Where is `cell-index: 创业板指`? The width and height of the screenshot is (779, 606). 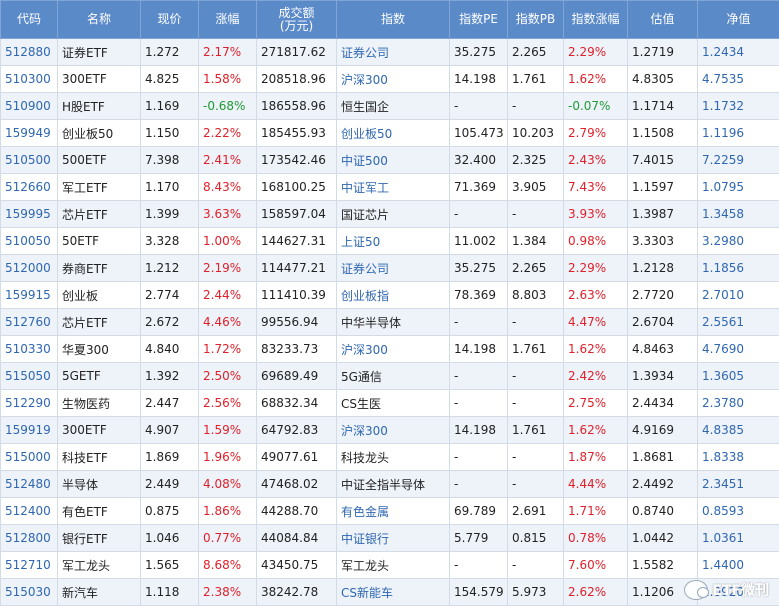 cell-index: 创业板指 is located at coordinates (393, 295).